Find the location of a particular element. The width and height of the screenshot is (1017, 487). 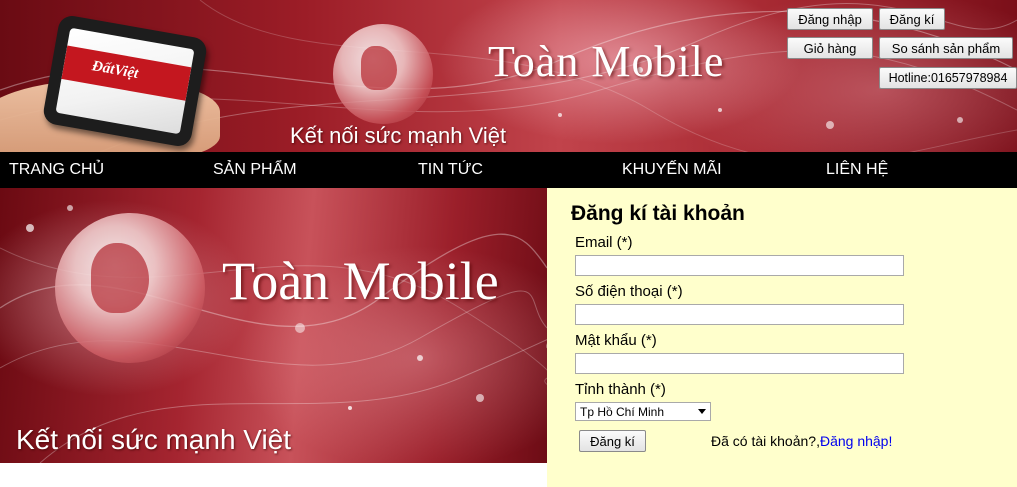

hotline-button: Hotline:01657978984 is located at coordinates (948, 78).